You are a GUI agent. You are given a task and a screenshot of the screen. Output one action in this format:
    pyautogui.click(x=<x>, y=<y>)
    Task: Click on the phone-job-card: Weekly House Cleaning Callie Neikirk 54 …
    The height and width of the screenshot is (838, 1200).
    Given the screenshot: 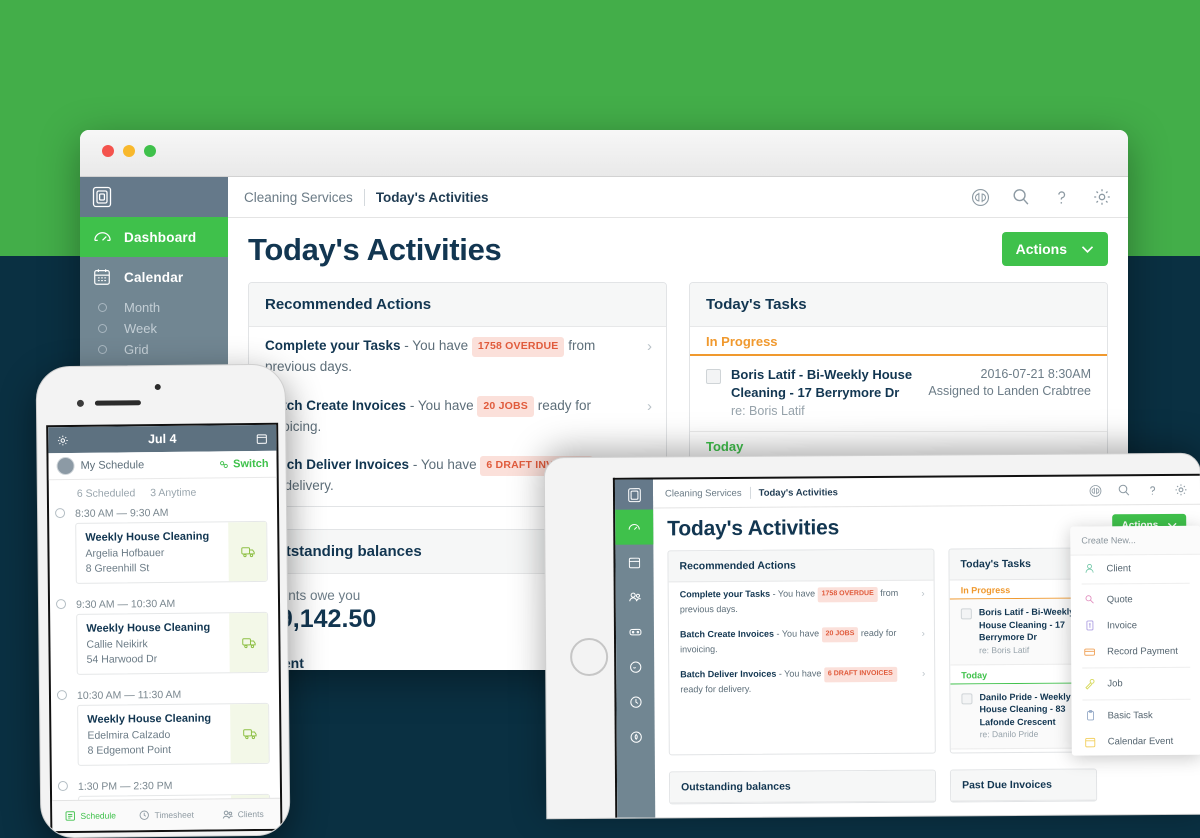 What is the action you would take?
    pyautogui.click(x=172, y=643)
    